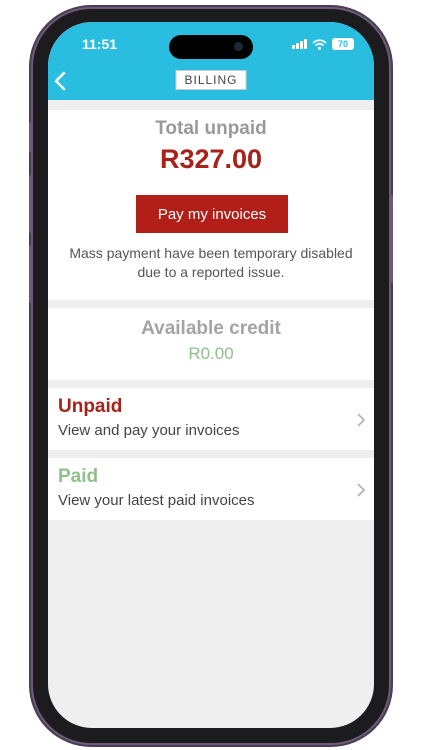  Describe the element at coordinates (100, 44) in the screenshot. I see `status-time: 11:51` at that location.